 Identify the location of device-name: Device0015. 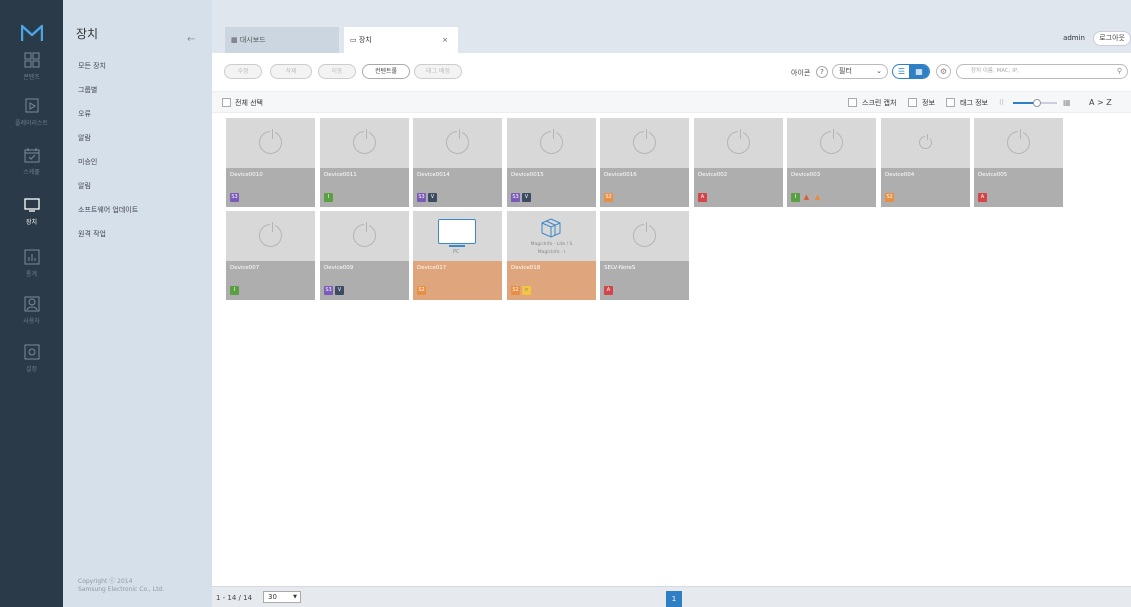
(527, 175).